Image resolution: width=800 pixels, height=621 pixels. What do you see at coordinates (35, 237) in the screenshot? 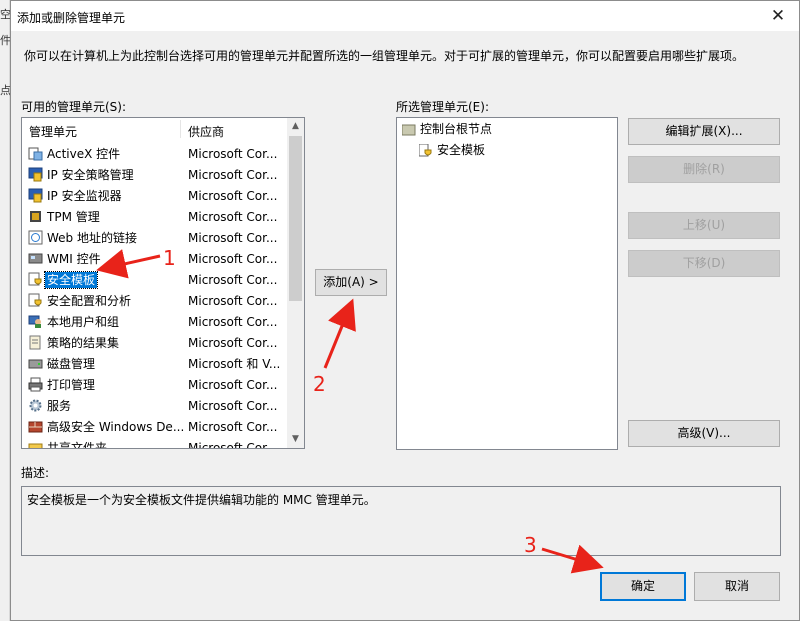
I see `web-link-icon` at bounding box center [35, 237].